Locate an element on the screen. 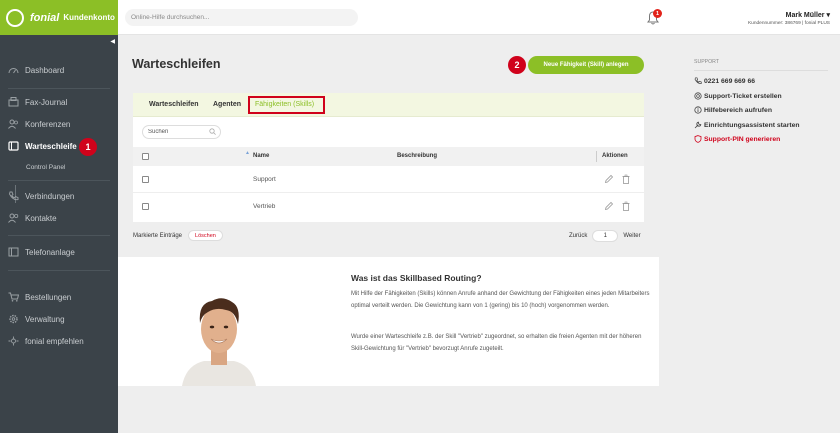 The height and width of the screenshot is (433, 840). sidebar-item-label: Verbindungen is located at coordinates (50, 196).